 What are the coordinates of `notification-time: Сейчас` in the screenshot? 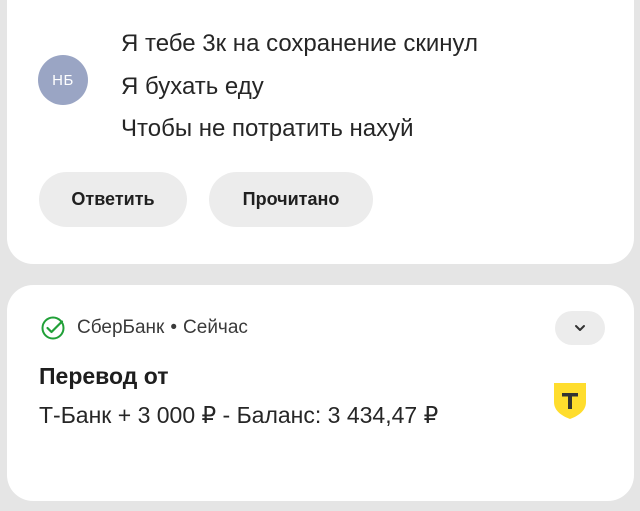 It's located at (215, 327).